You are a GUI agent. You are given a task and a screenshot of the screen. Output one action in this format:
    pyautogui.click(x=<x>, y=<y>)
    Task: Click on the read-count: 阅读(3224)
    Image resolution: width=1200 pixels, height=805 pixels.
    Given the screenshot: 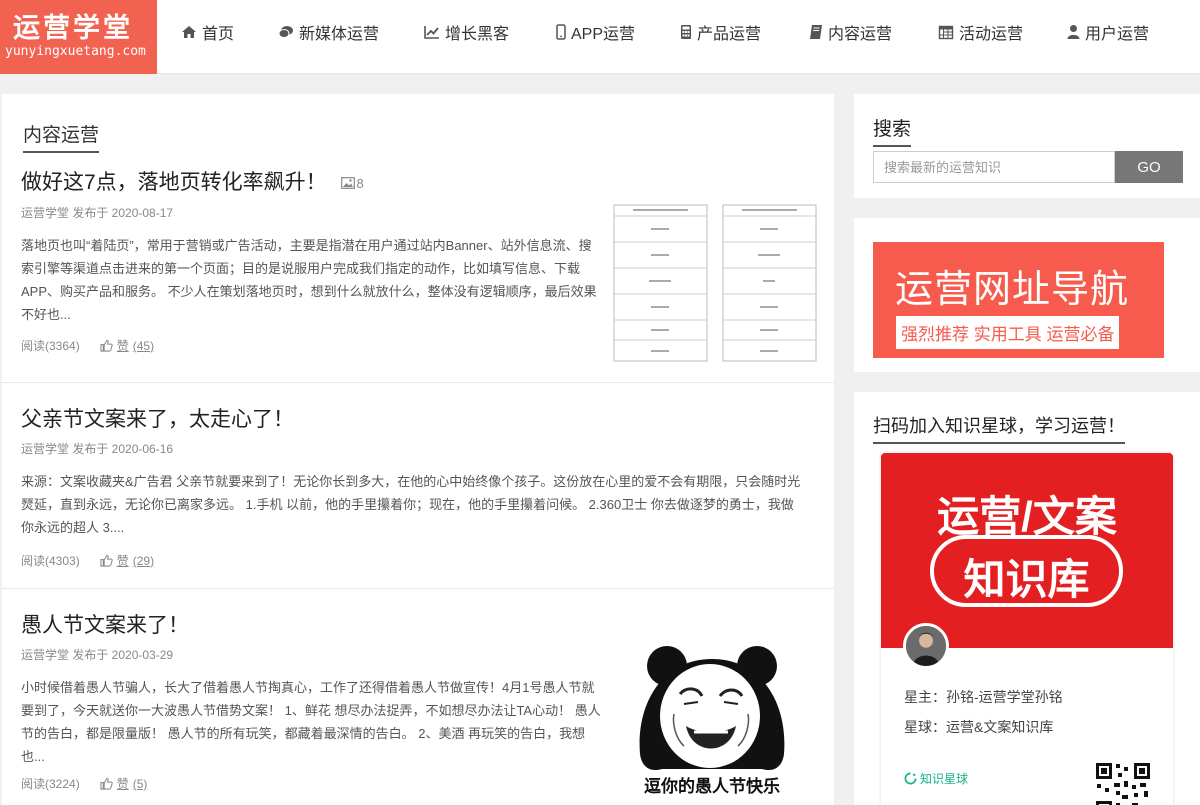 What is the action you would take?
    pyautogui.click(x=50, y=783)
    